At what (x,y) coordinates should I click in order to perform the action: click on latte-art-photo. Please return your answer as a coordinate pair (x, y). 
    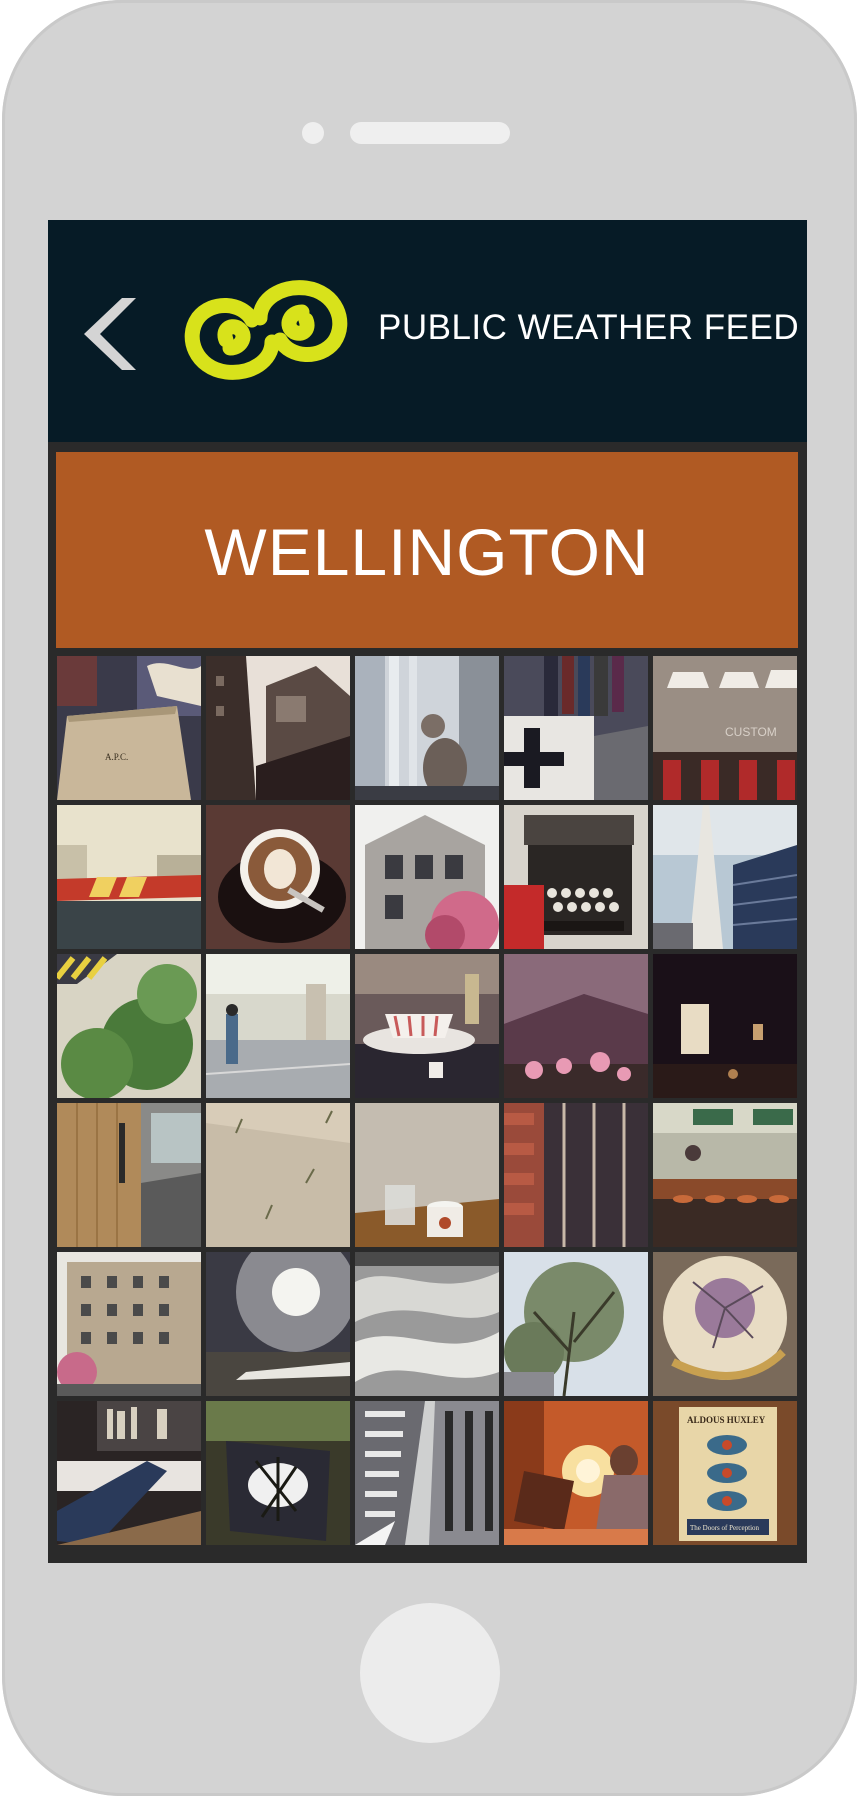
    Looking at the image, I should click on (278, 877).